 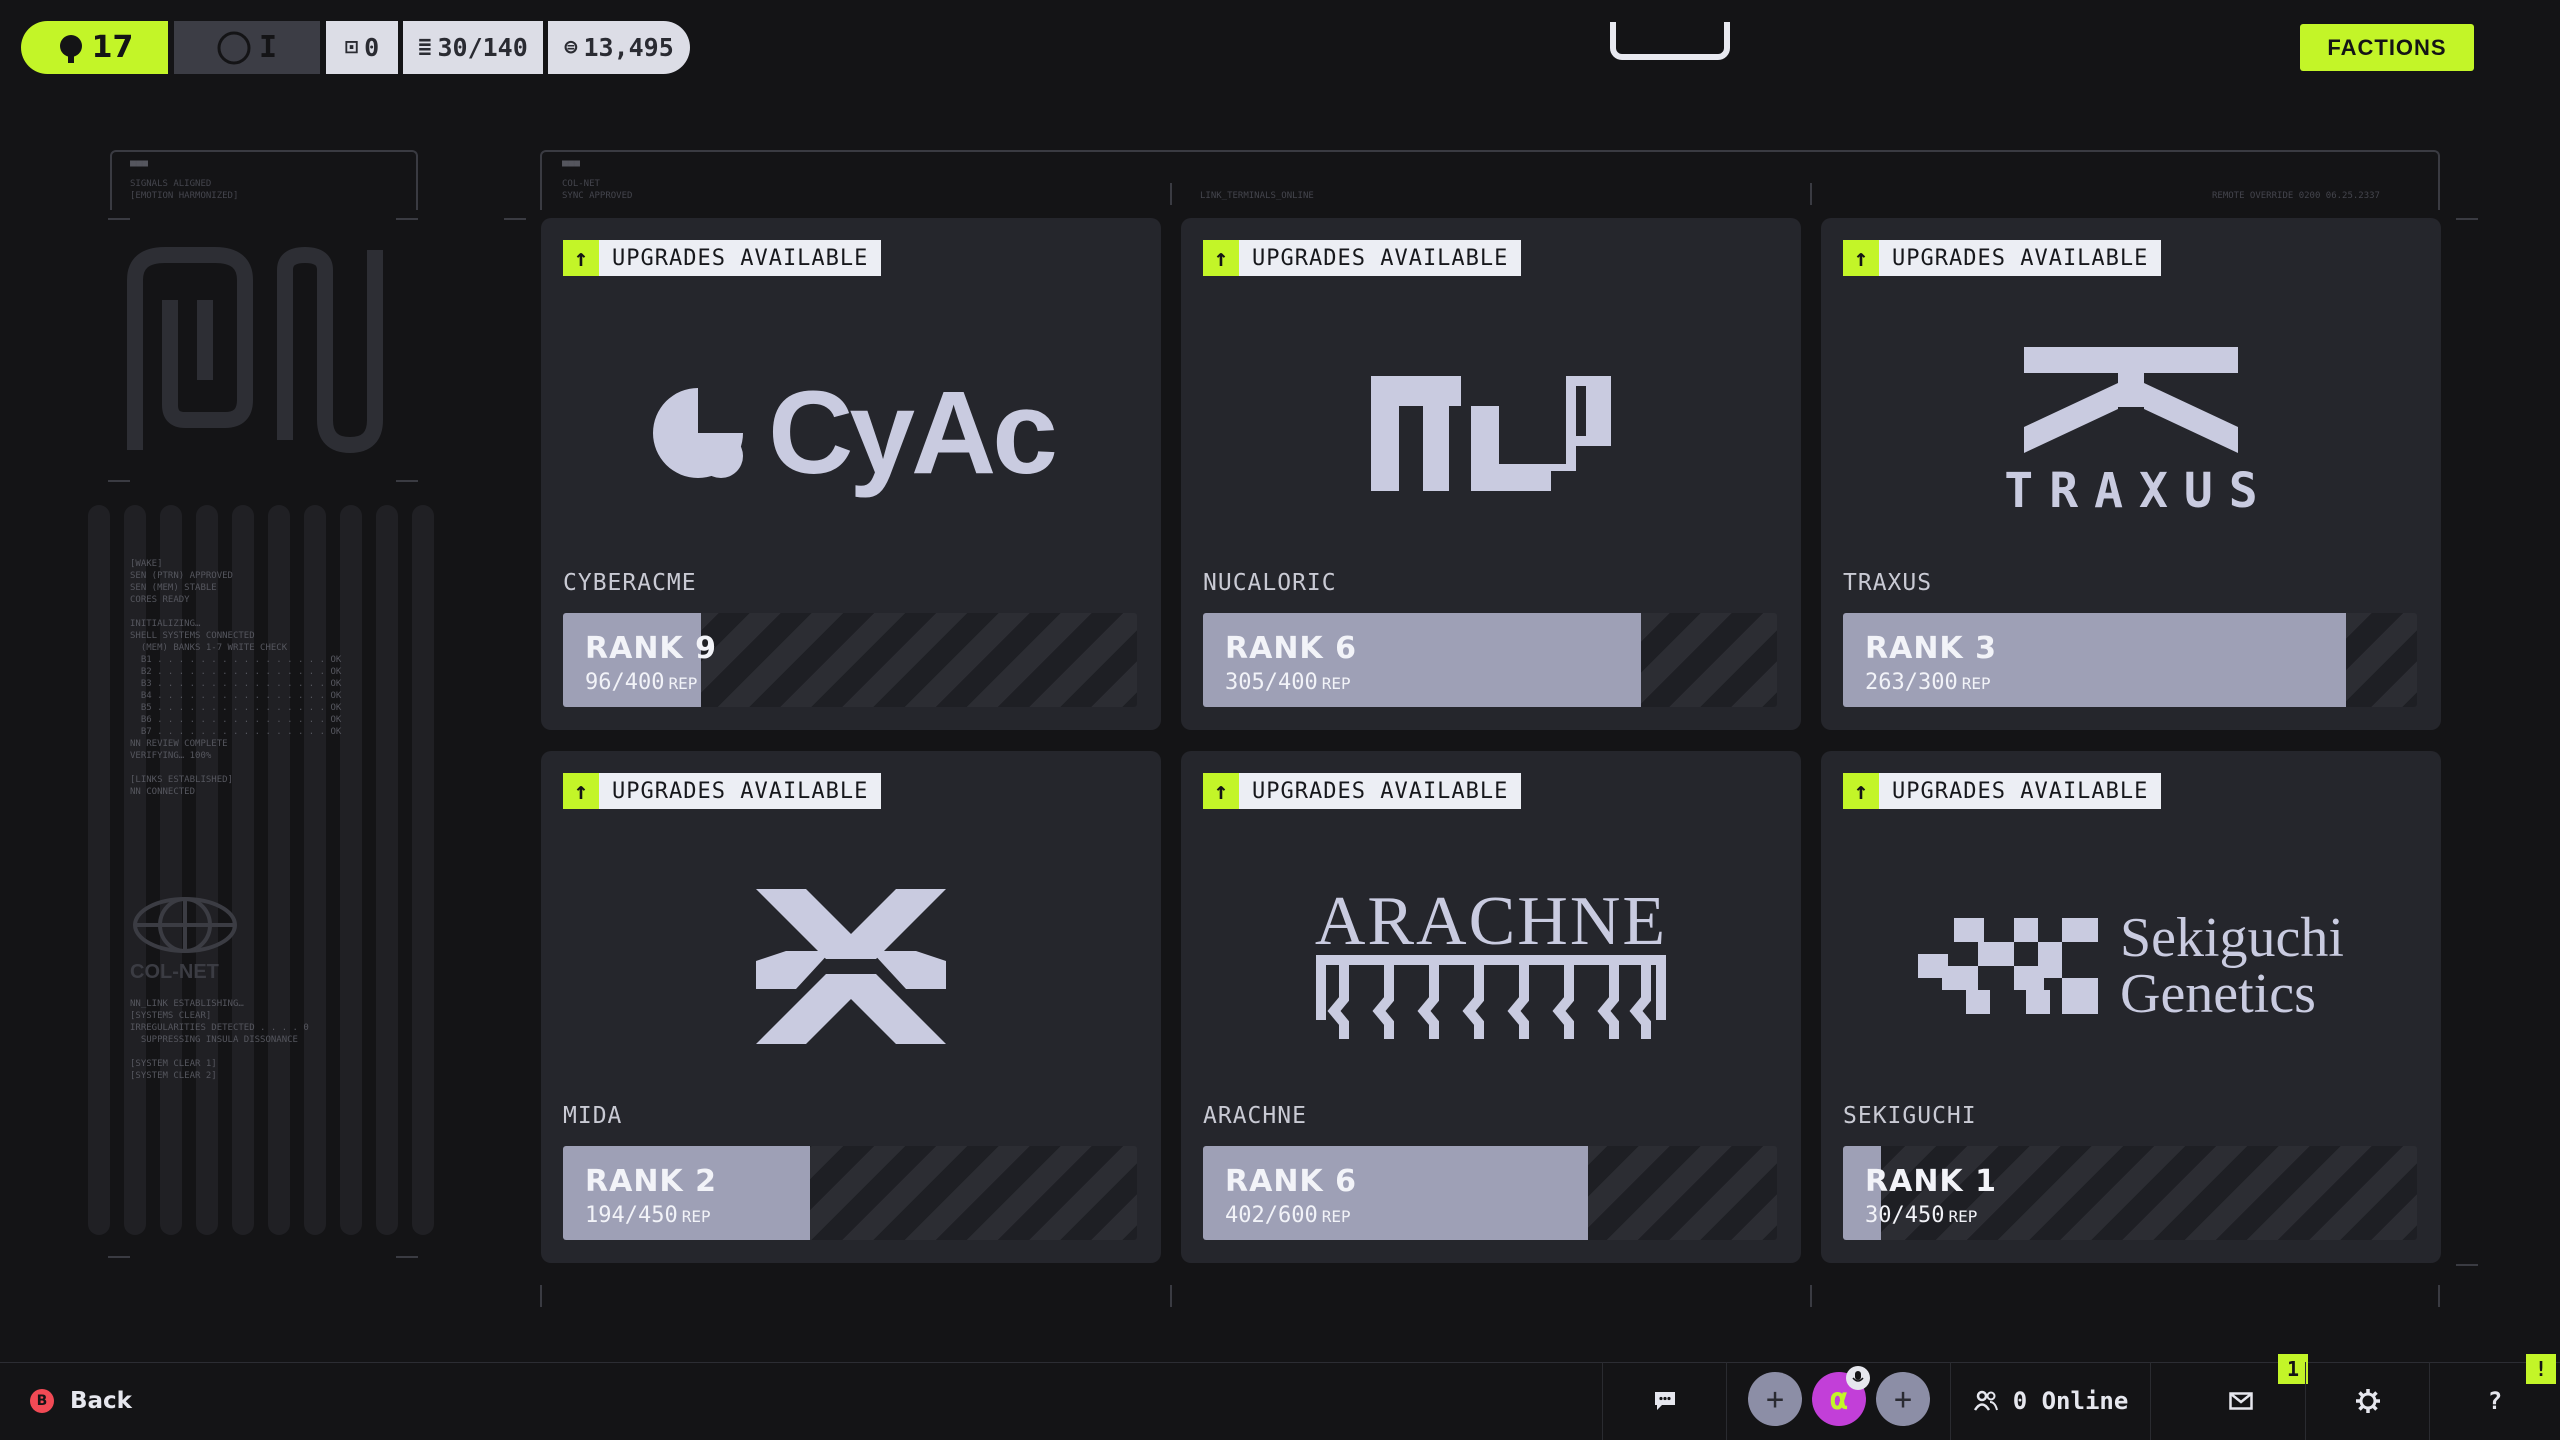 What do you see at coordinates (372, 47) in the screenshot?
I see `stat-a-value: 0` at bounding box center [372, 47].